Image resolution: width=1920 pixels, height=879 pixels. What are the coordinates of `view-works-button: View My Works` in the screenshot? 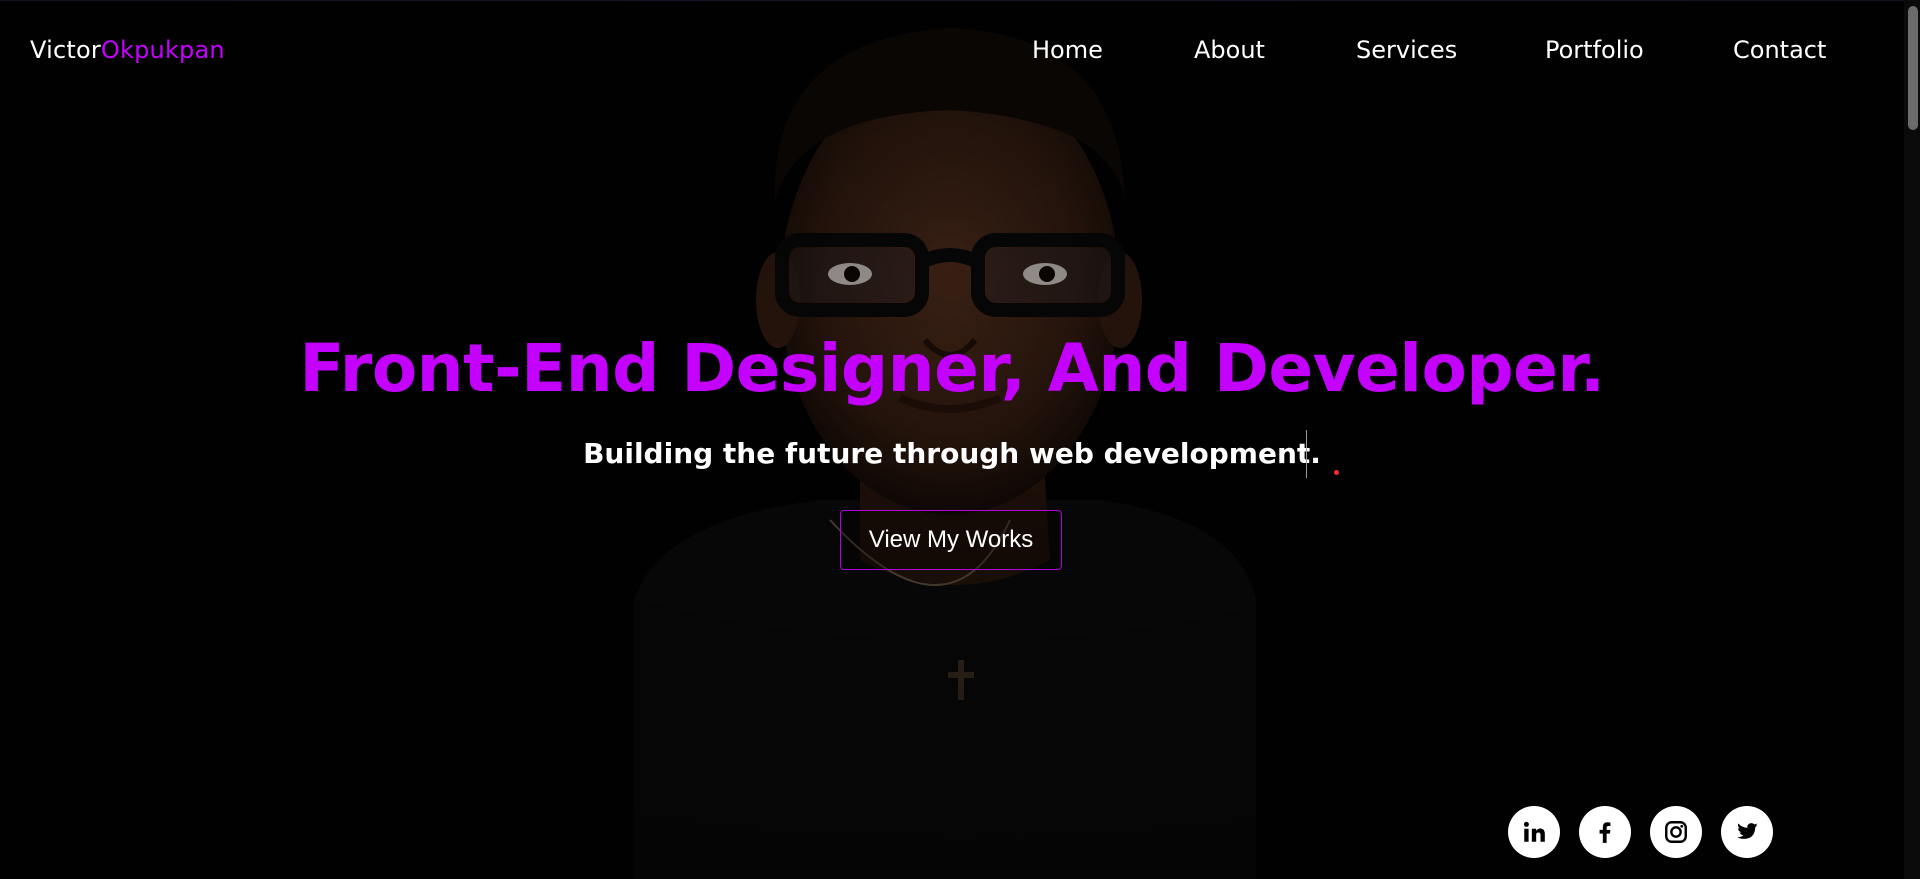 It's located at (951, 540).